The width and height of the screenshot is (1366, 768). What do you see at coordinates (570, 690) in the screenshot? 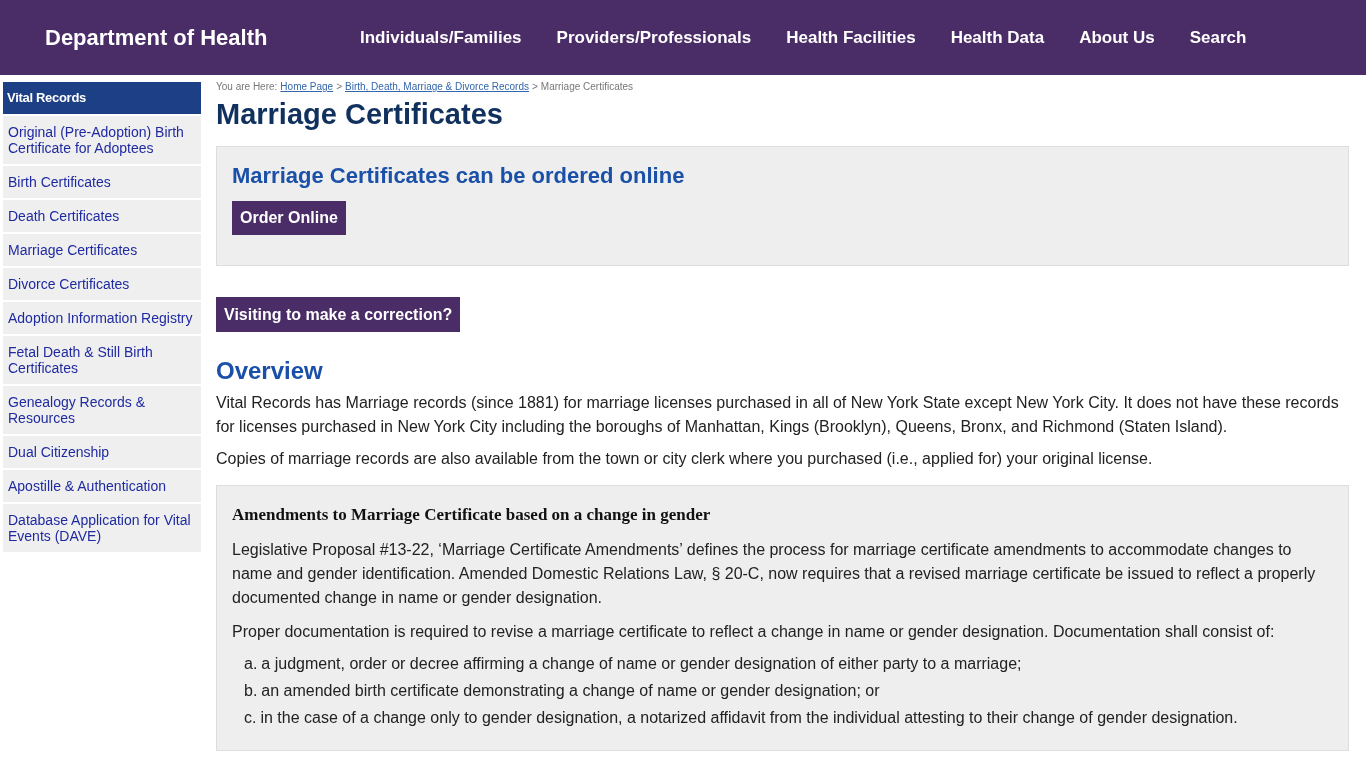
I see `list-item-text: an amended birth certificate demonstrating a change of name or gender designation; or` at bounding box center [570, 690].